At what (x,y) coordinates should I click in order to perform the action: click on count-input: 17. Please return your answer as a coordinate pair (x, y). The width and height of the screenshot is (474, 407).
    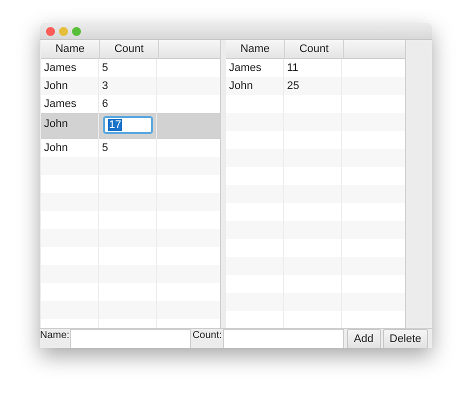
    Looking at the image, I should click on (128, 125).